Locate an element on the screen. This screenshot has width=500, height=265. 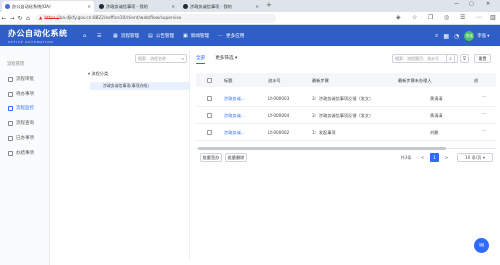
user-name: 李强 ▾ is located at coordinates (483, 36).